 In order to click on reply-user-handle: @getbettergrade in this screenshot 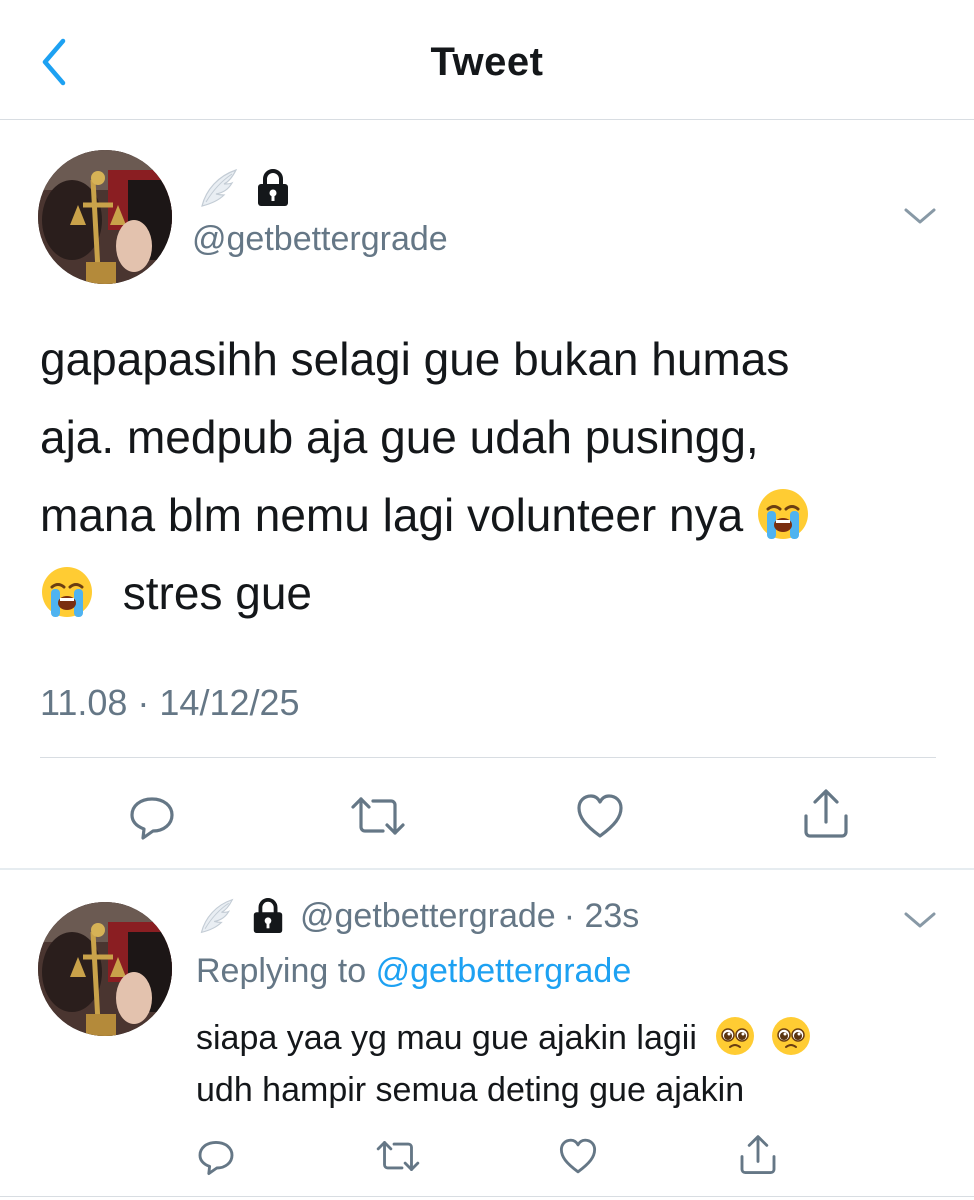, I will do `click(428, 916)`.